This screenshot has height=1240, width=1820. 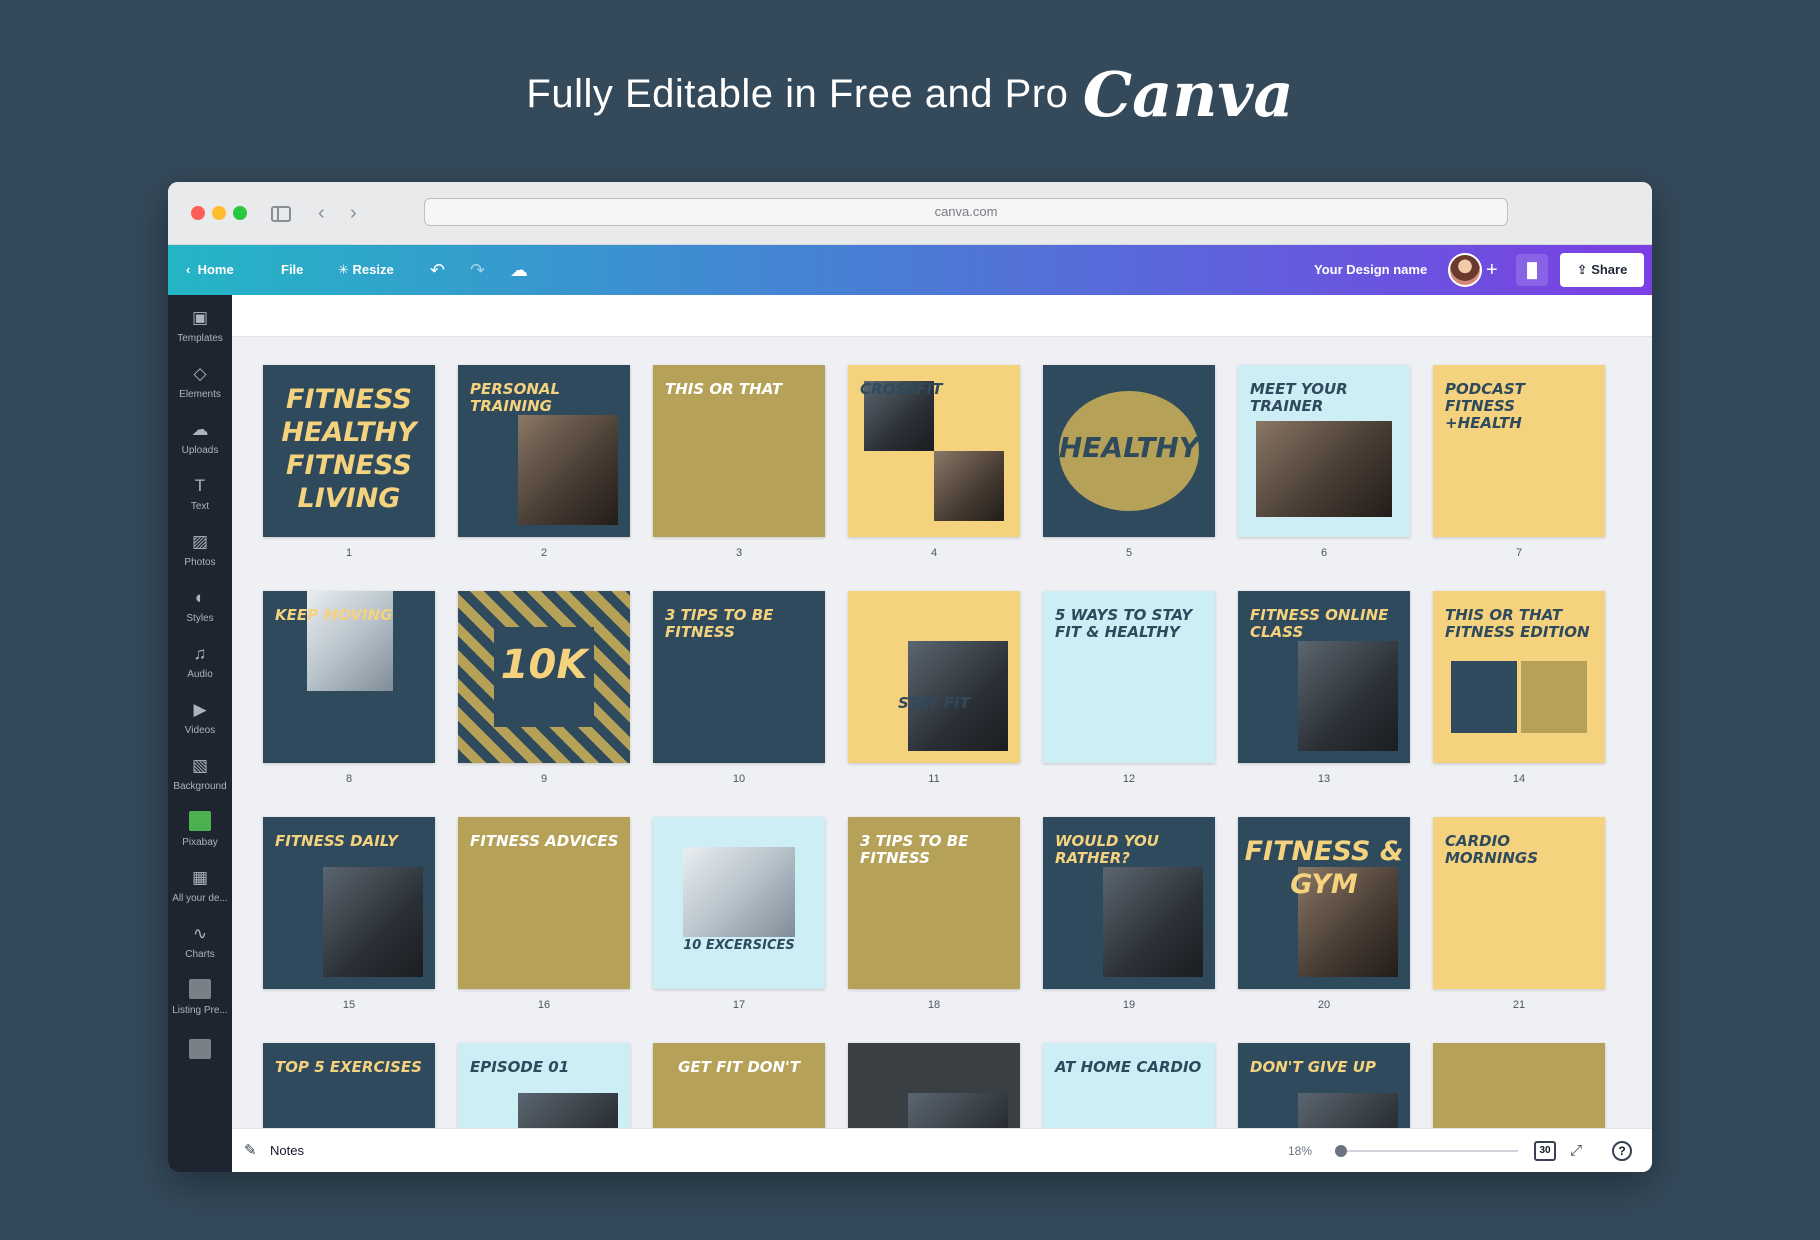 I want to click on page-number: 16, so click(x=544, y=1005).